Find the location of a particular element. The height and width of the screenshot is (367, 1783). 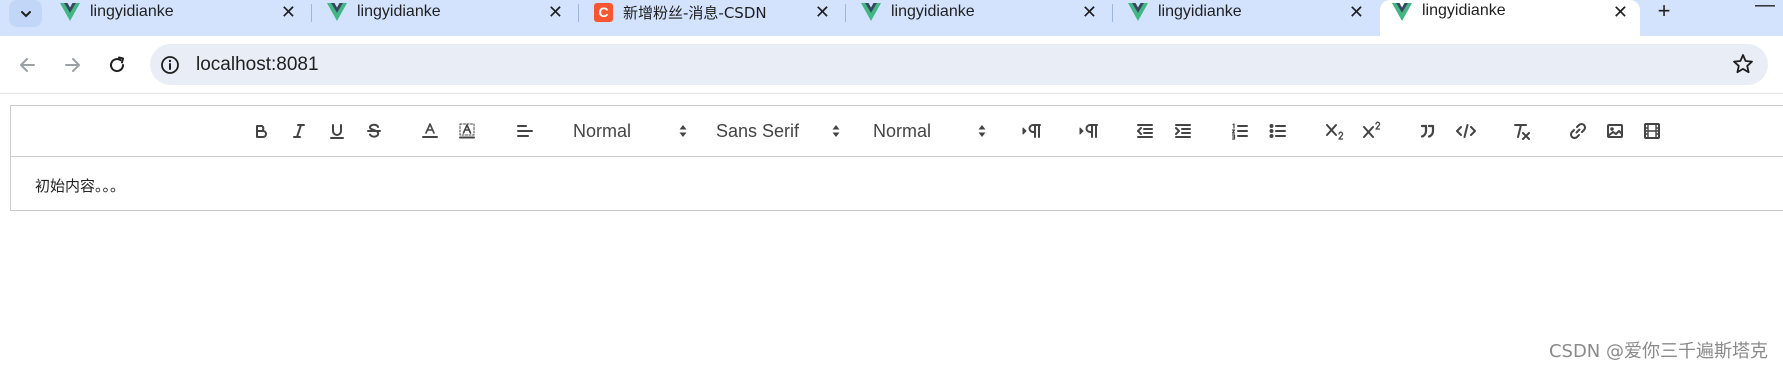

video-icon is located at coordinates (1652, 131).